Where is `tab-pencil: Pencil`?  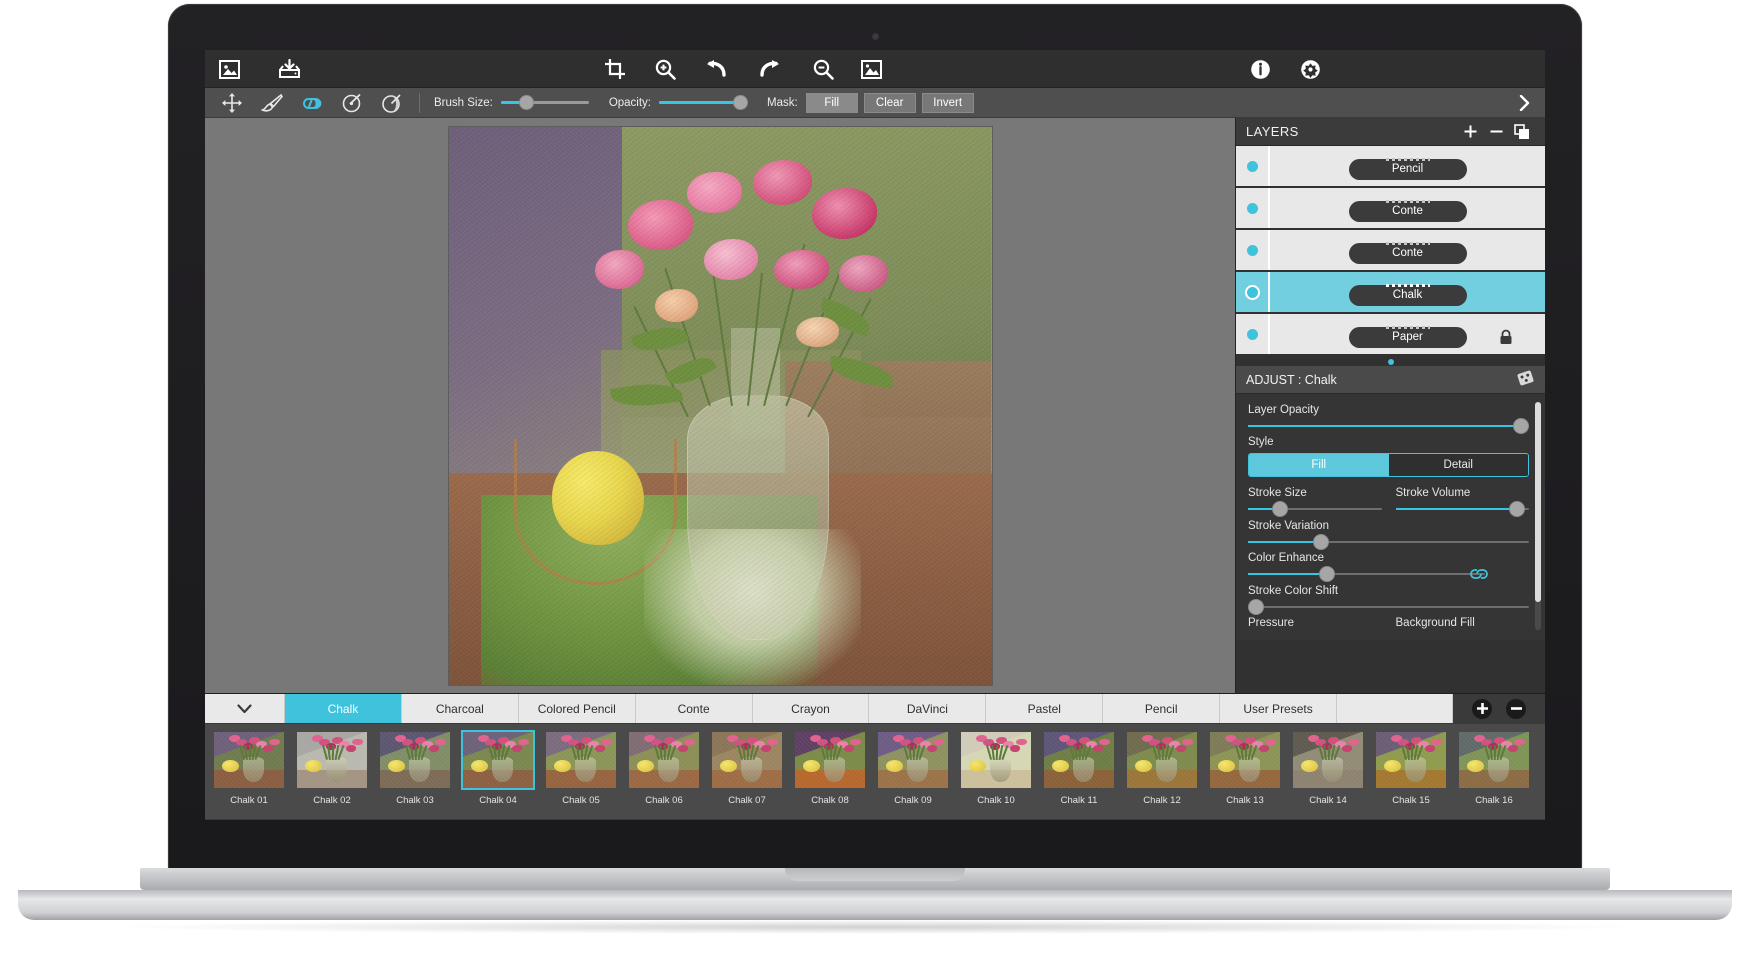 tab-pencil: Pencil is located at coordinates (1162, 708).